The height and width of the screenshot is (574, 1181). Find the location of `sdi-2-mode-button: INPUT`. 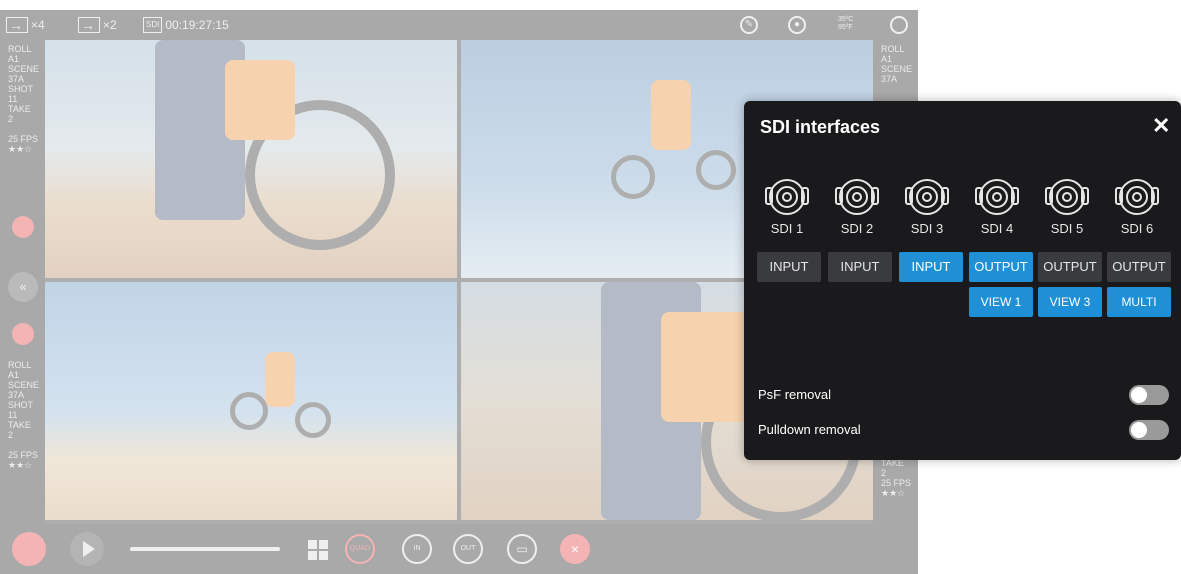

sdi-2-mode-button: INPUT is located at coordinates (860, 267).